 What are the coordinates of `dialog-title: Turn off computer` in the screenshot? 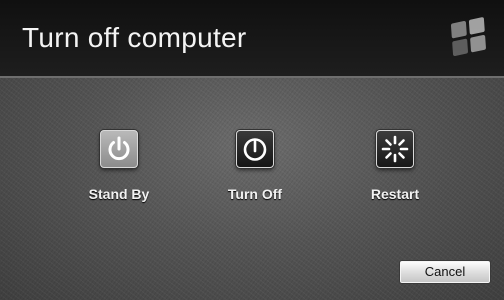 It's located at (134, 37).